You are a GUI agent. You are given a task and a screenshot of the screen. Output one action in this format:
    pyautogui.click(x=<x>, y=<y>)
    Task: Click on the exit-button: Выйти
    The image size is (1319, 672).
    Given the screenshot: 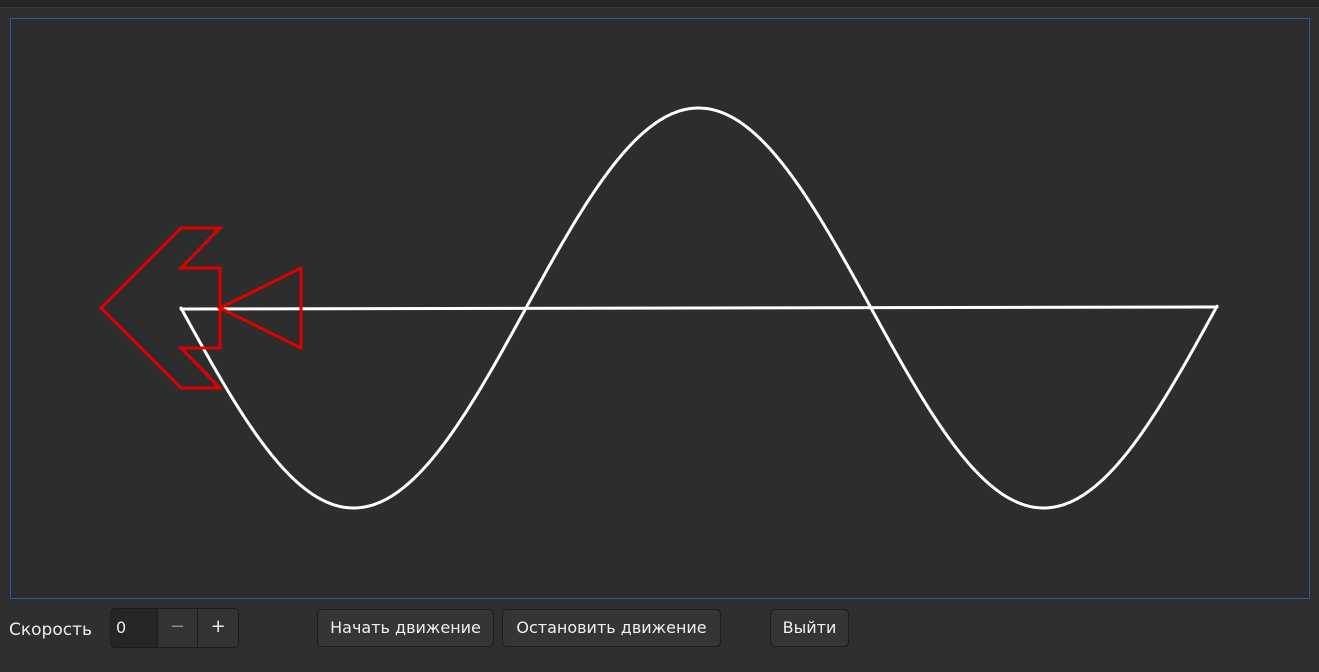 What is the action you would take?
    pyautogui.click(x=809, y=628)
    